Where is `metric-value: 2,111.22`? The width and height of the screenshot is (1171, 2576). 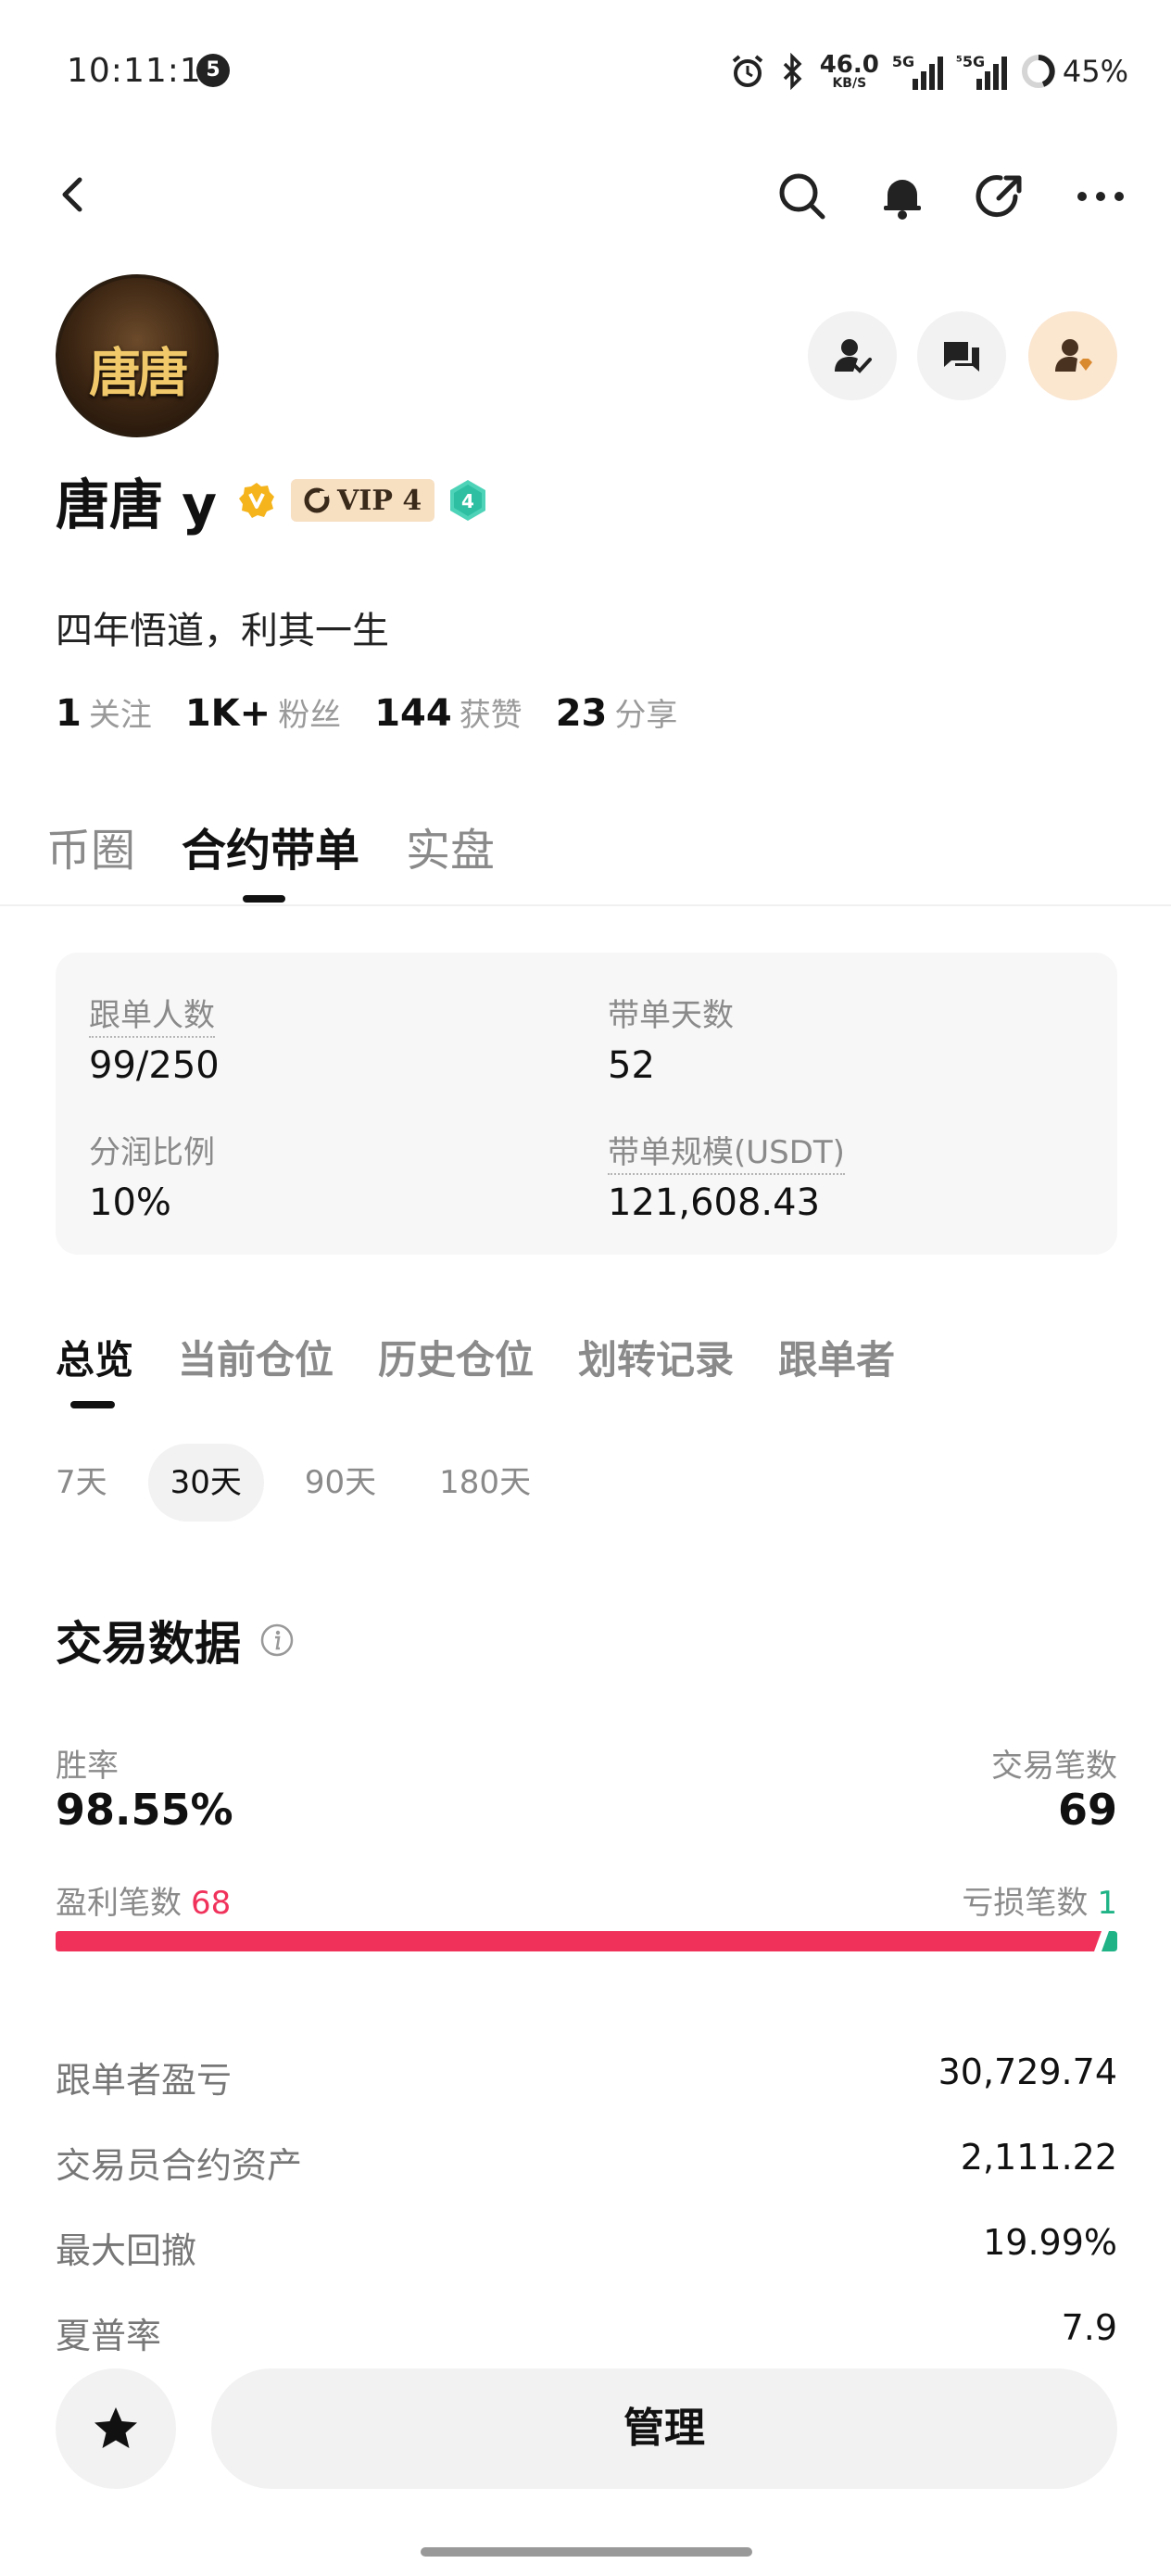
metric-value: 2,111.22 is located at coordinates (1038, 2157).